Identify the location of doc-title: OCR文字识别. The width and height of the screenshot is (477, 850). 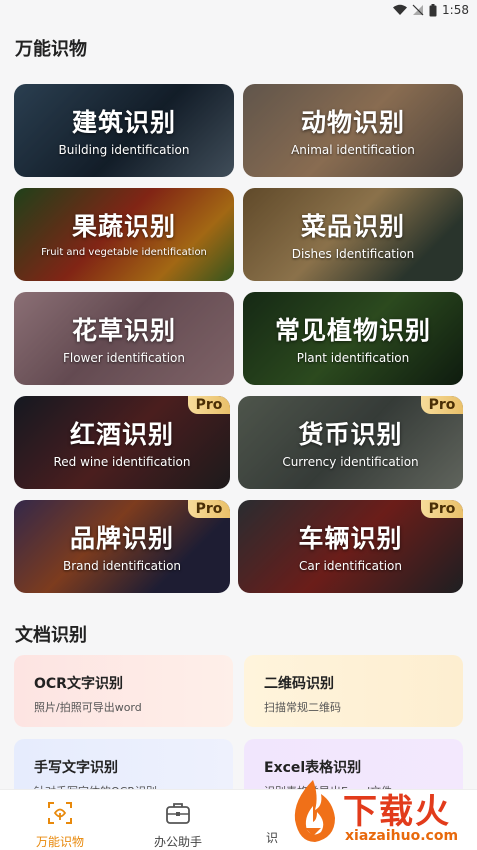
(78, 684).